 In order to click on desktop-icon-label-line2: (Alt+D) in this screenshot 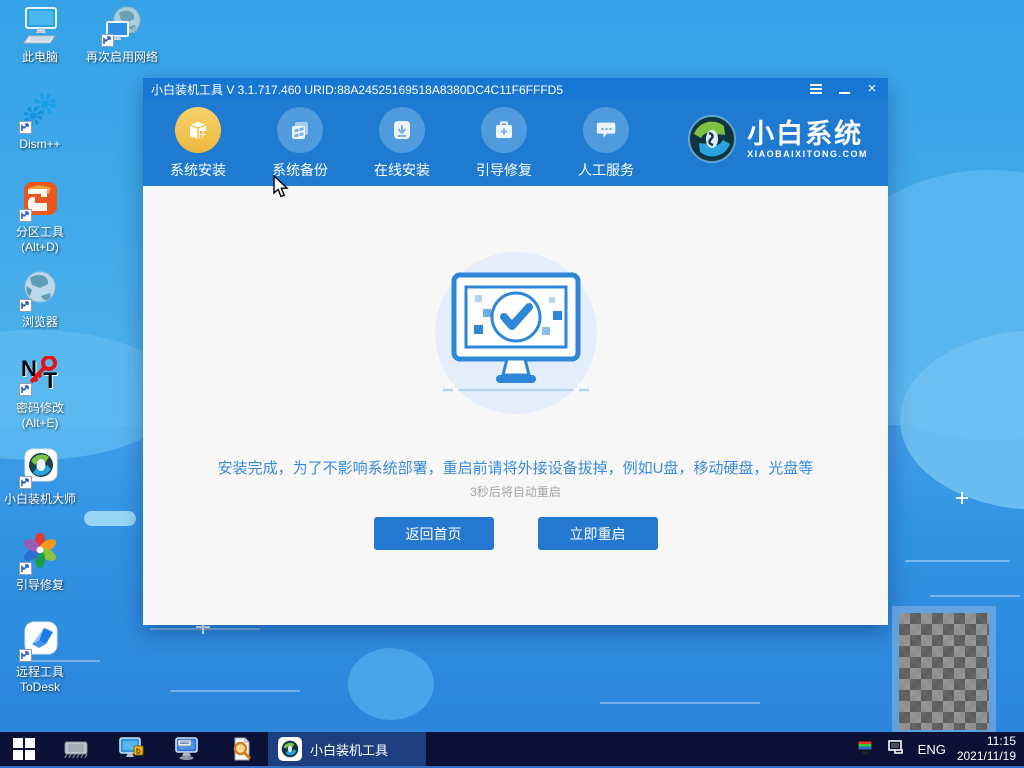, I will do `click(40, 247)`.